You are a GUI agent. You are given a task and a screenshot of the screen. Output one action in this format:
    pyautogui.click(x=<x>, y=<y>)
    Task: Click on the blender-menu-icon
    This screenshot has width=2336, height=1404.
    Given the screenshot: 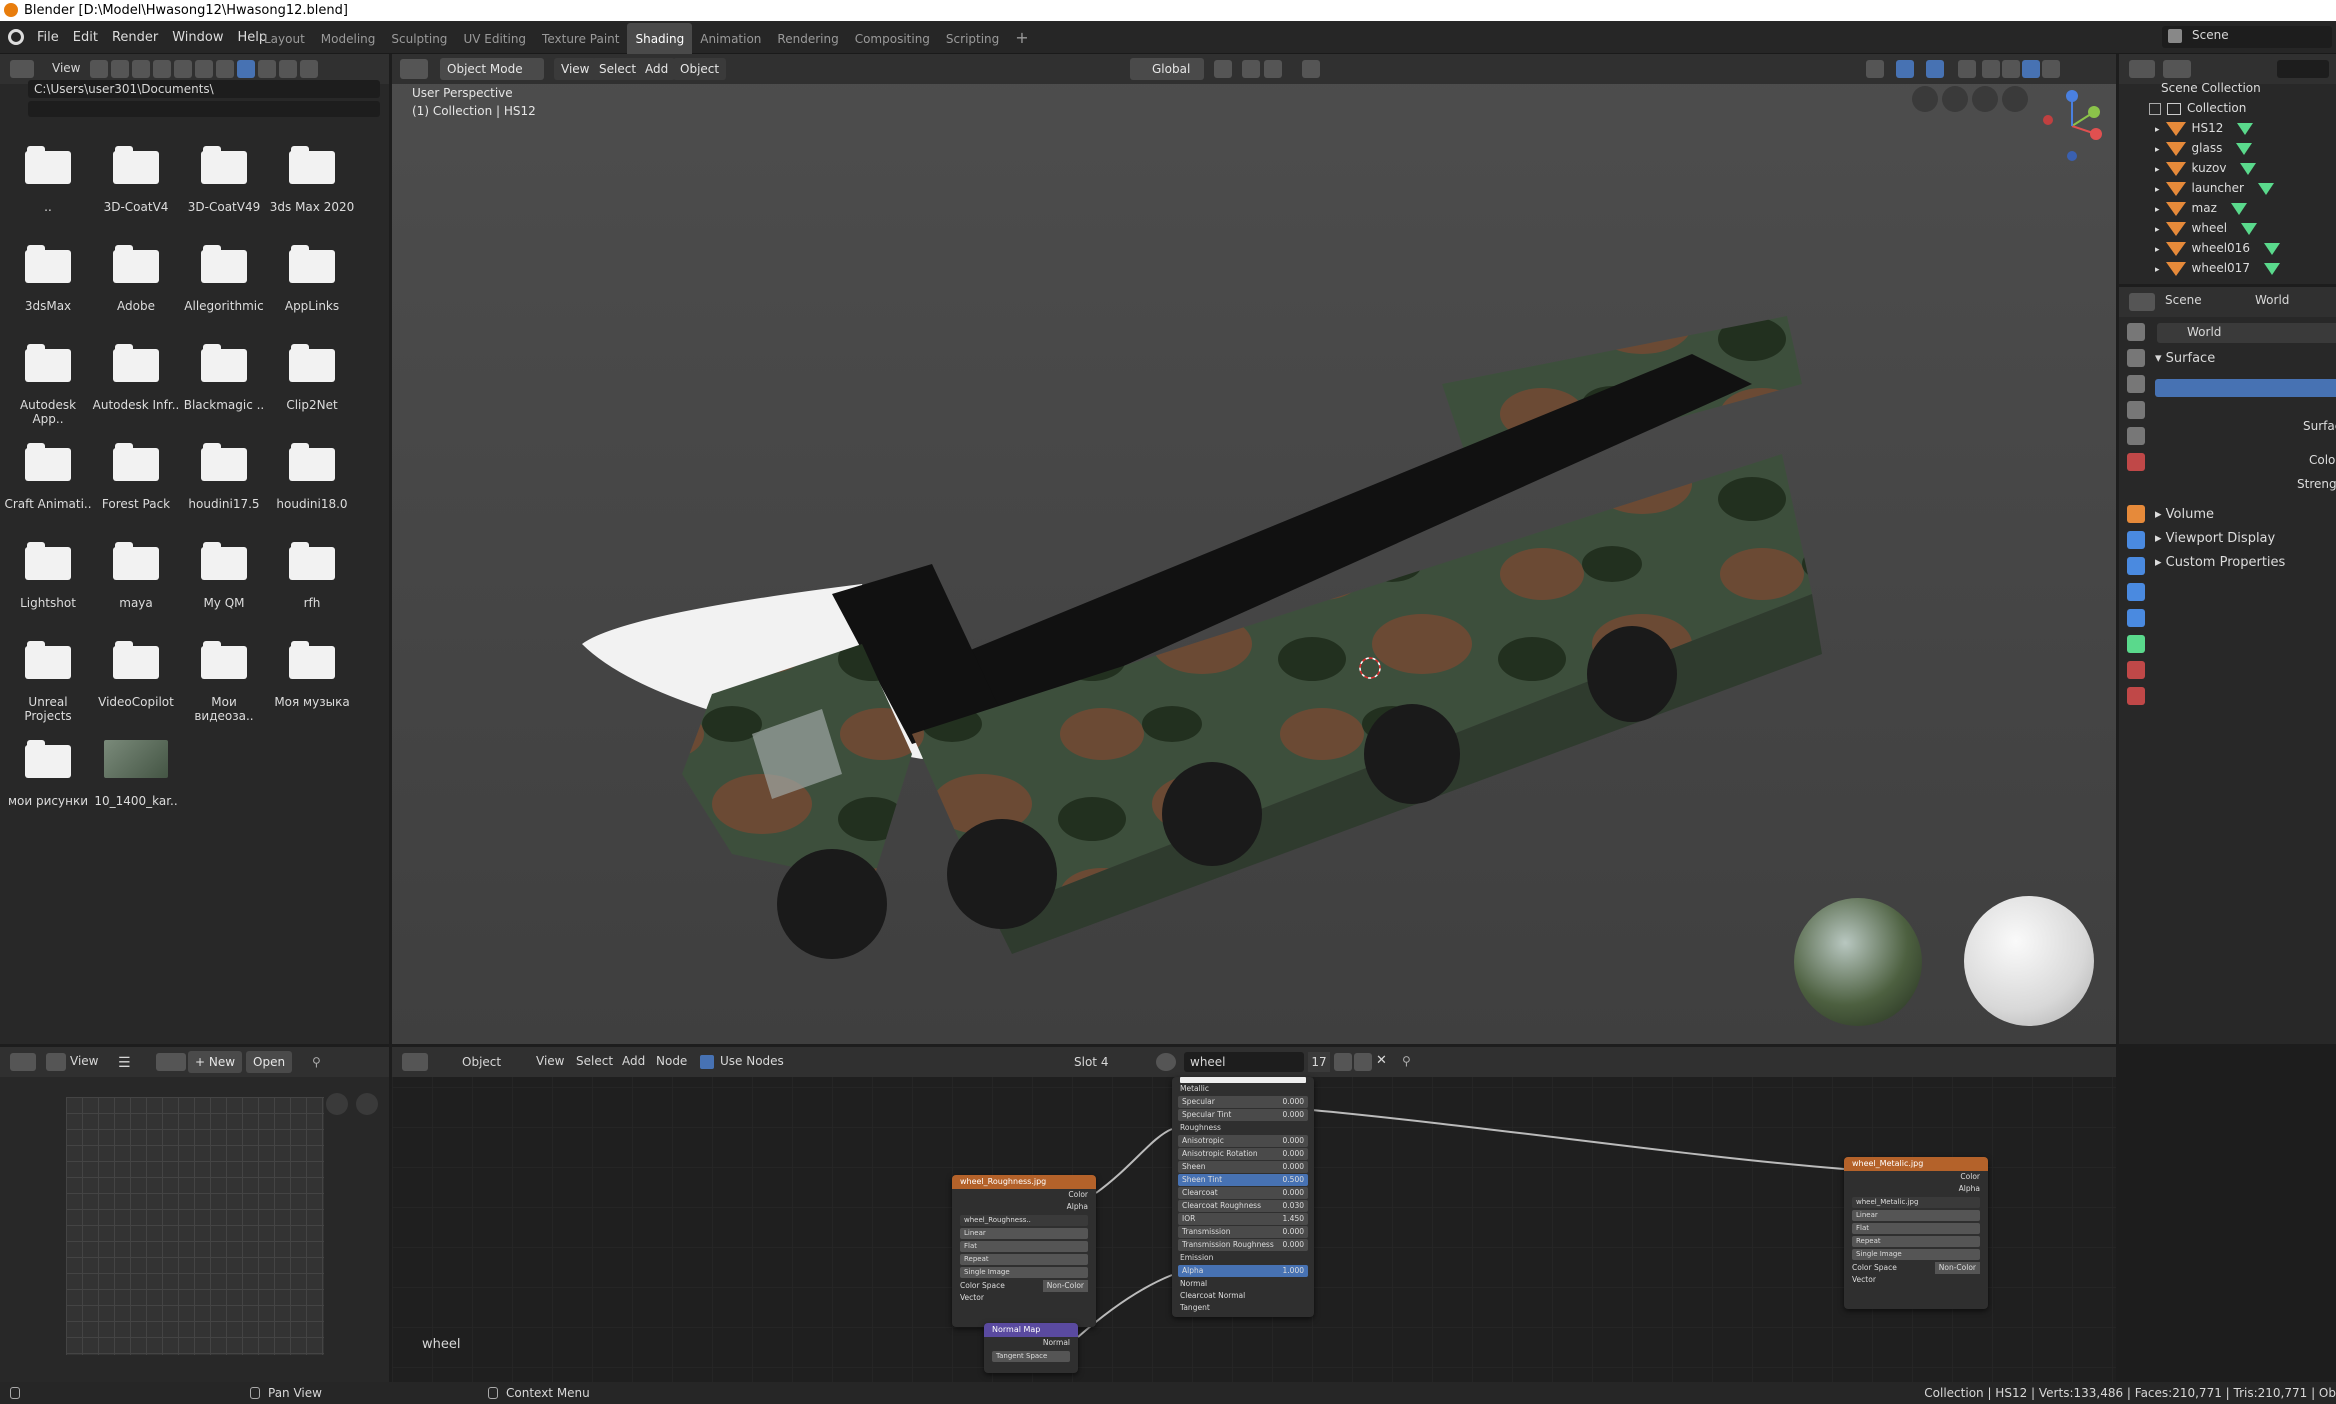 What is the action you would take?
    pyautogui.click(x=16, y=37)
    